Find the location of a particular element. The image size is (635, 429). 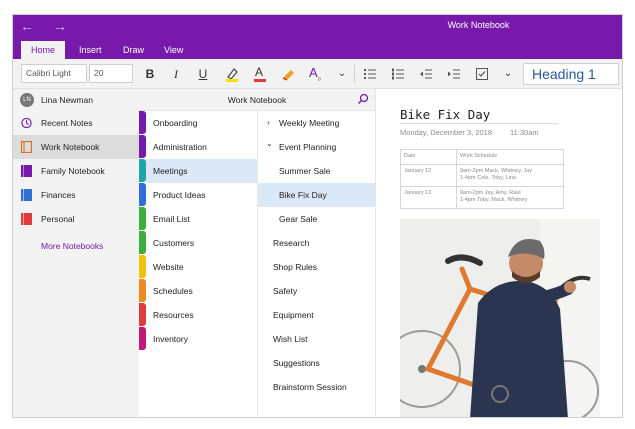

page-item-wish-list: Wish List is located at coordinates (317, 339).